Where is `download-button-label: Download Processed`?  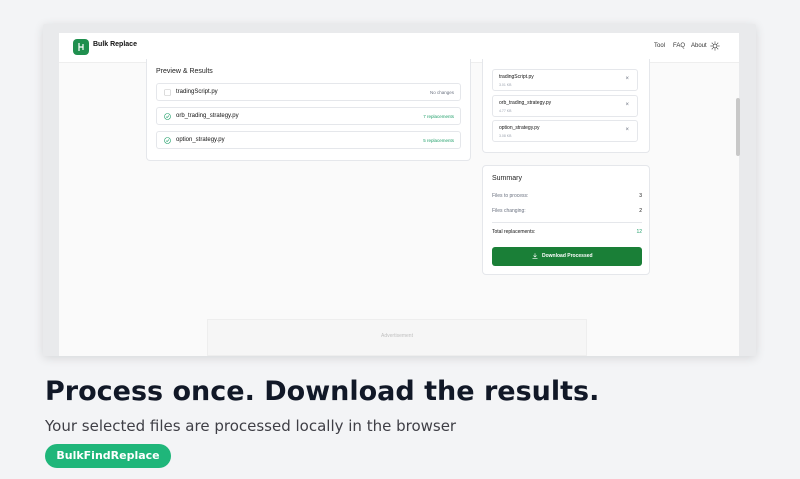
download-button-label: Download Processed is located at coordinates (567, 256).